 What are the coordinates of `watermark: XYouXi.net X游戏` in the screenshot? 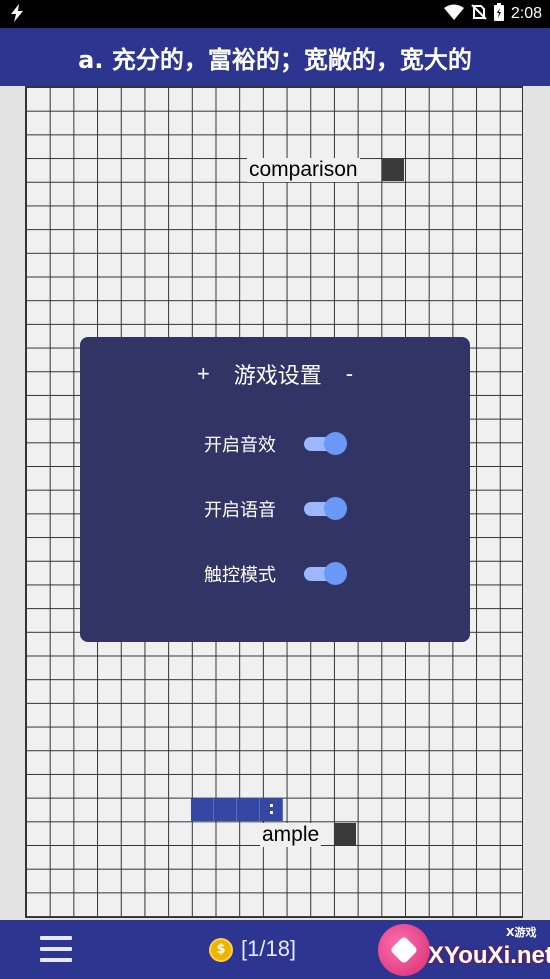 It's located at (461, 950).